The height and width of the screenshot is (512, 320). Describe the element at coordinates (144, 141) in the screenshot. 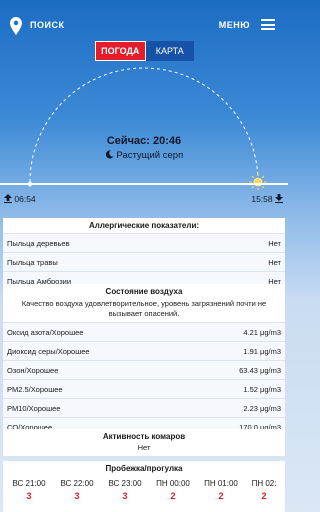

I see `current-time: Сейчас: 20:46` at that location.